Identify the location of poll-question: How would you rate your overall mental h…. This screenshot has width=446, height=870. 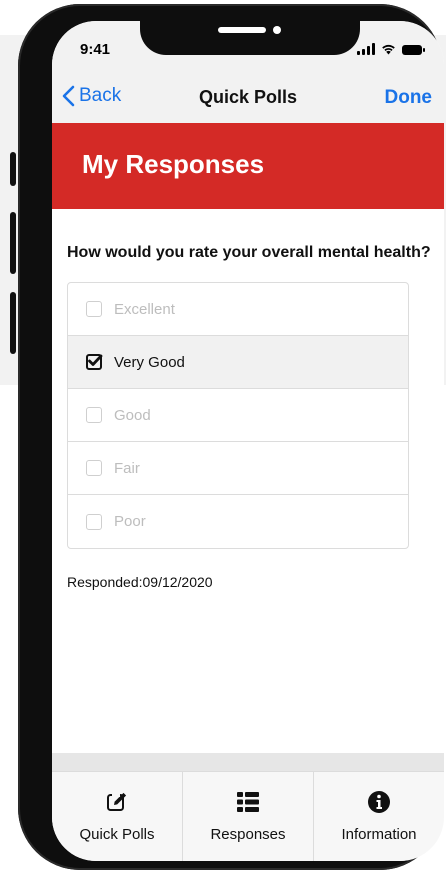
(249, 252).